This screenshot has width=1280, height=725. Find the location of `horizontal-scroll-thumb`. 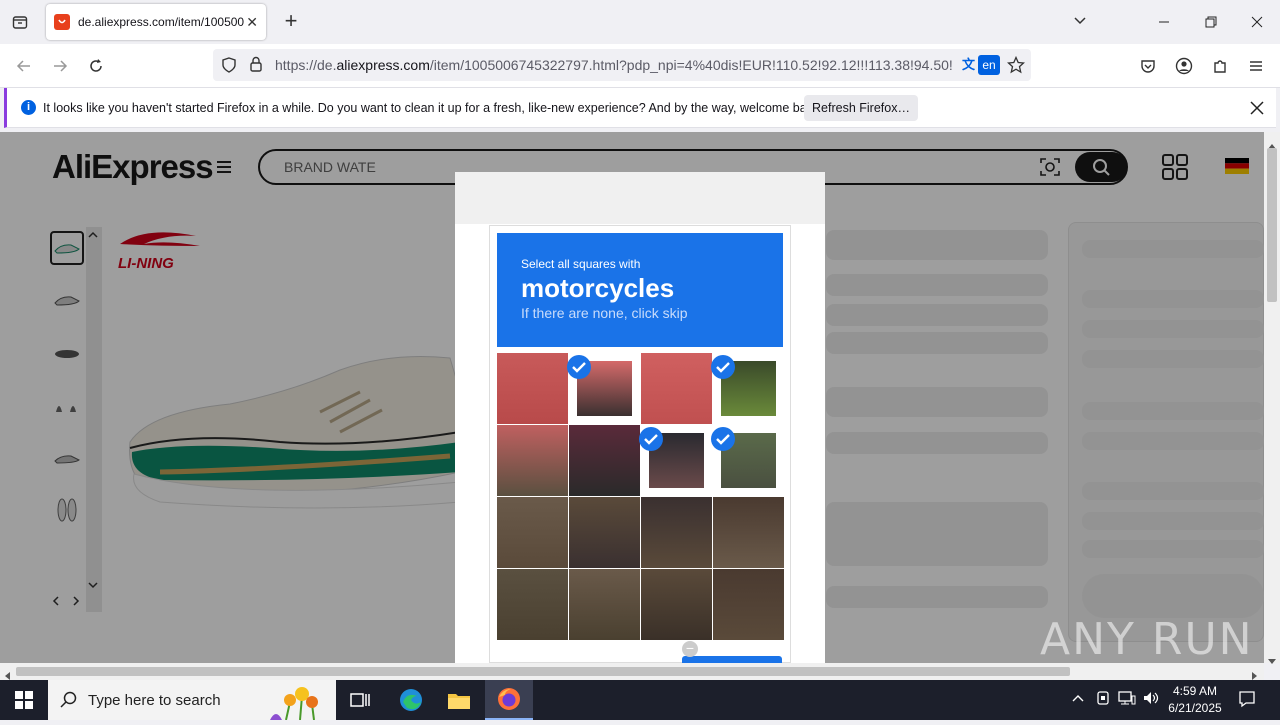

horizontal-scroll-thumb is located at coordinates (543, 671).